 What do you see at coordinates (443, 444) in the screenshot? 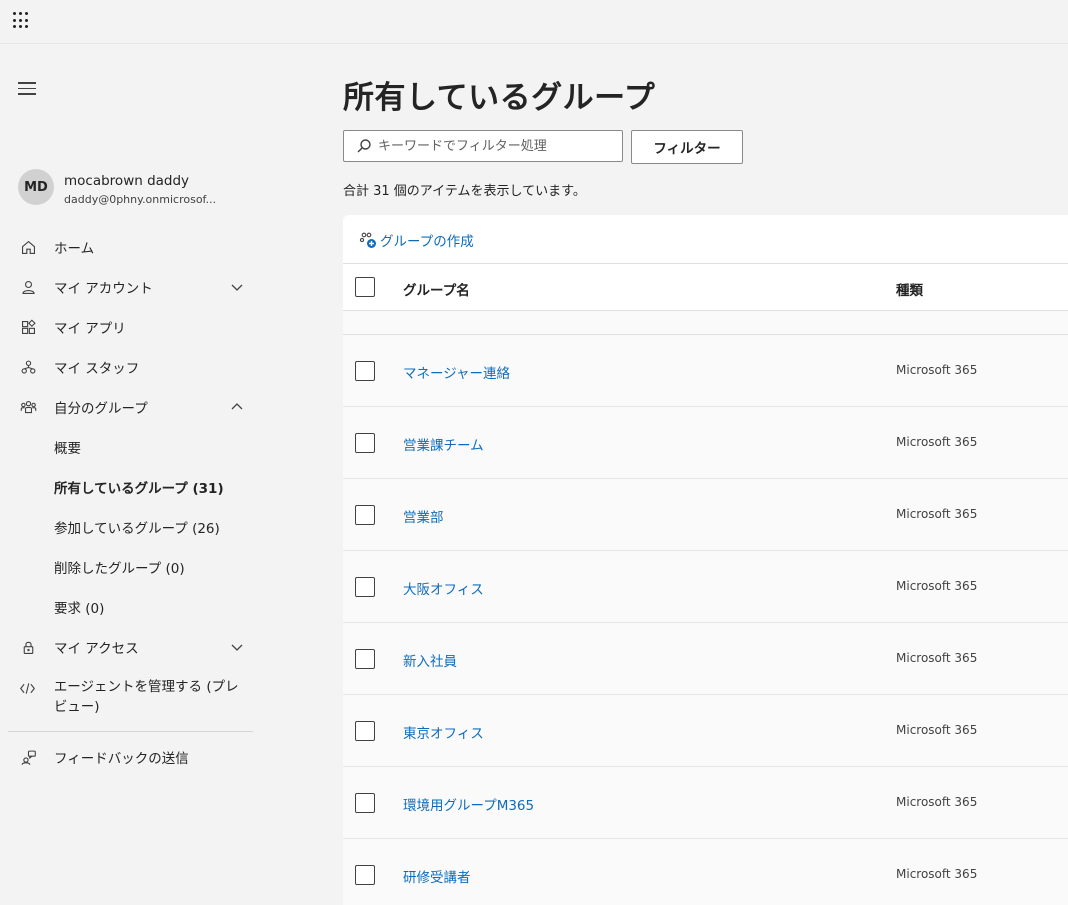
I see `group-name-link: 営業課チーム` at bounding box center [443, 444].